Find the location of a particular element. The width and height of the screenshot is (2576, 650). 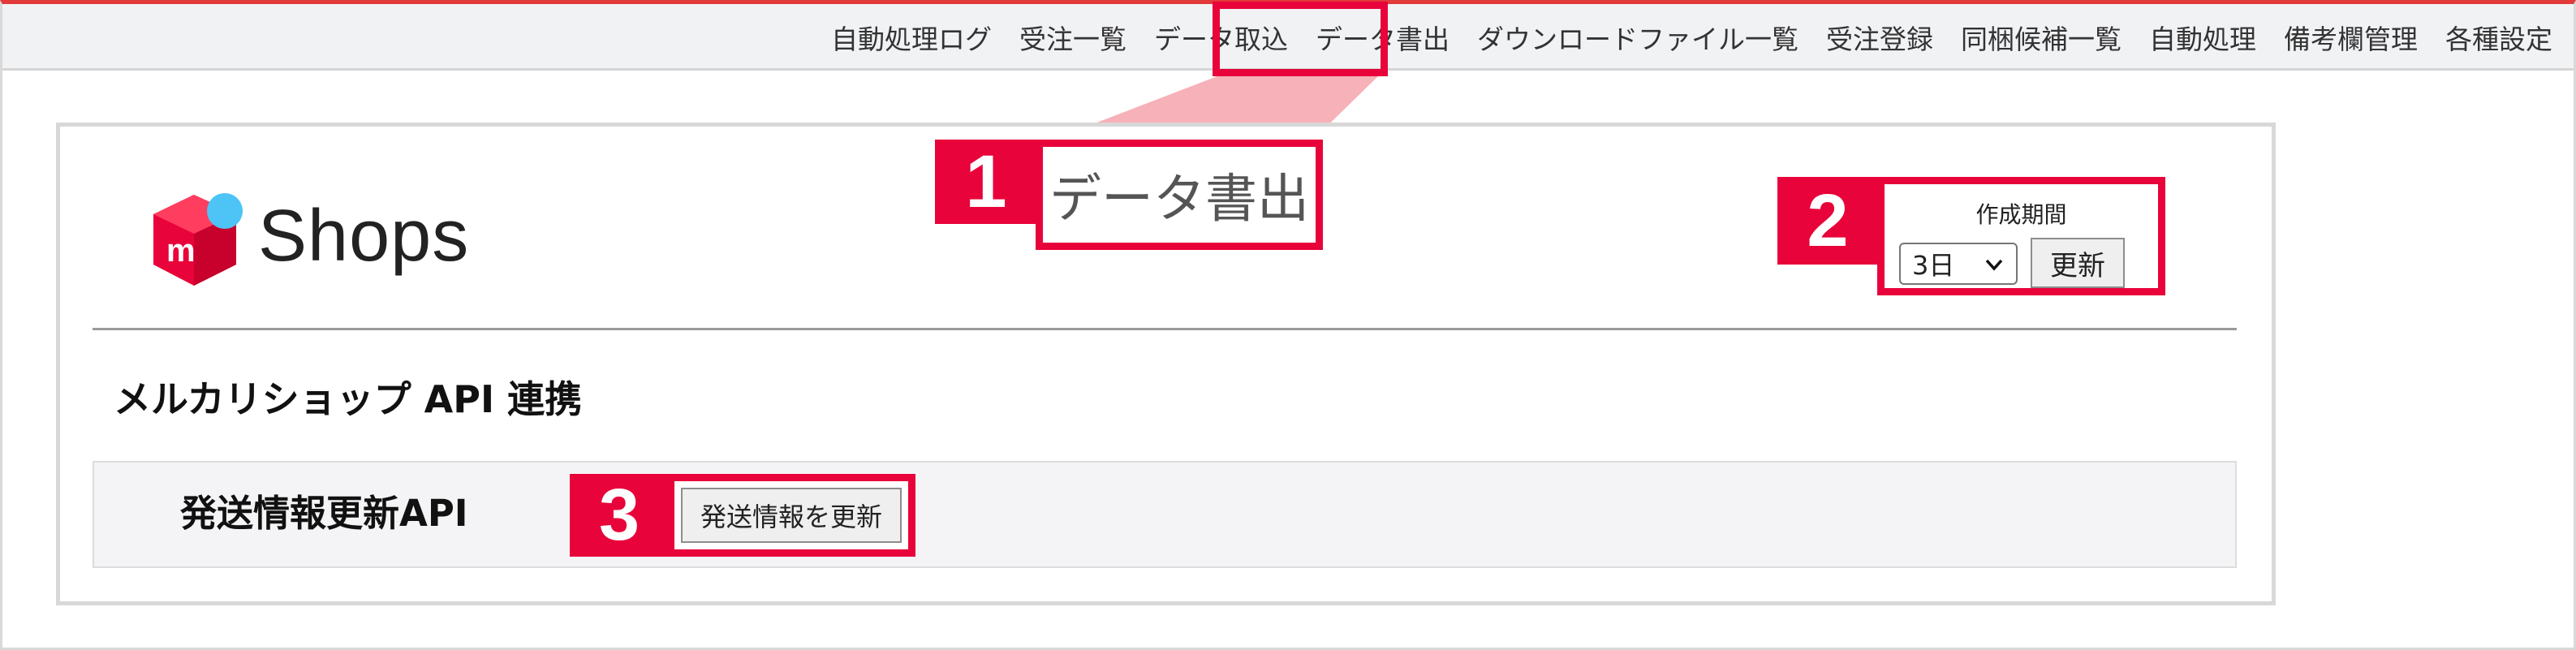

shipping-update-button-frame: 発送情報を更新 is located at coordinates (791, 515).